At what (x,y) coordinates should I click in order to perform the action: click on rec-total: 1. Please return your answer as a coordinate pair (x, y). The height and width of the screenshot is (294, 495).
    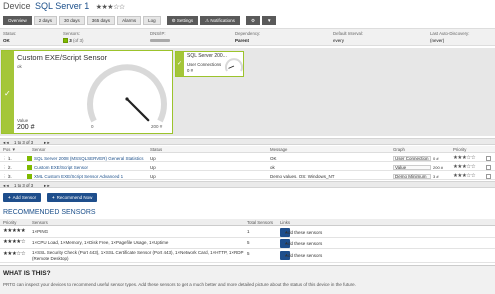
    Looking at the image, I should click on (248, 231).